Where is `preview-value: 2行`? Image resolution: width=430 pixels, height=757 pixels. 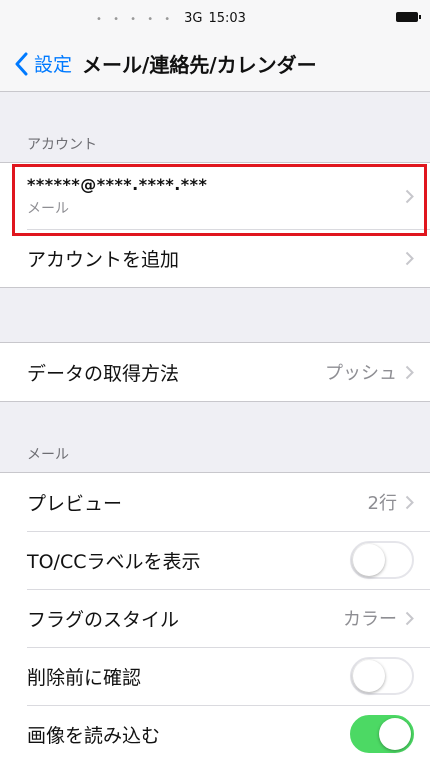
preview-value: 2行 is located at coordinates (382, 503).